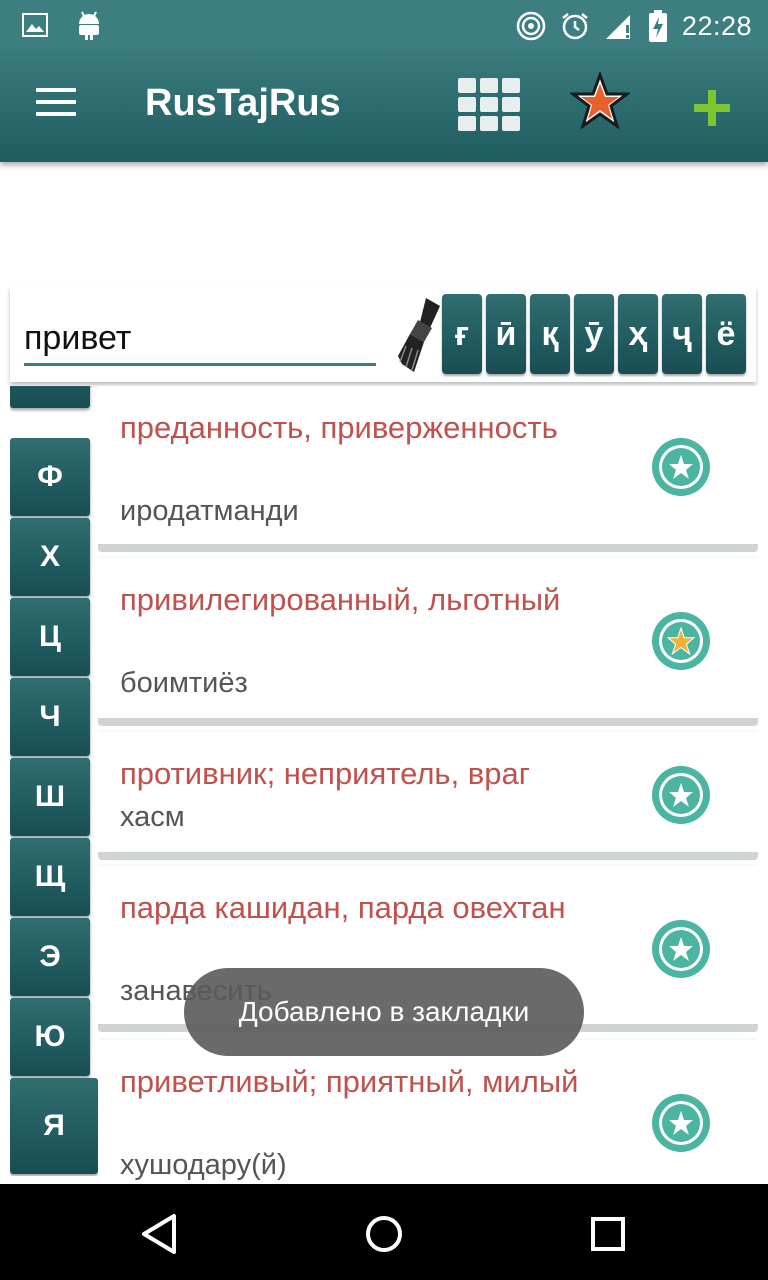 Image resolution: width=768 pixels, height=1280 pixels. Describe the element at coordinates (384, 1012) in the screenshot. I see `toast-message: Добавлено в закладки` at that location.